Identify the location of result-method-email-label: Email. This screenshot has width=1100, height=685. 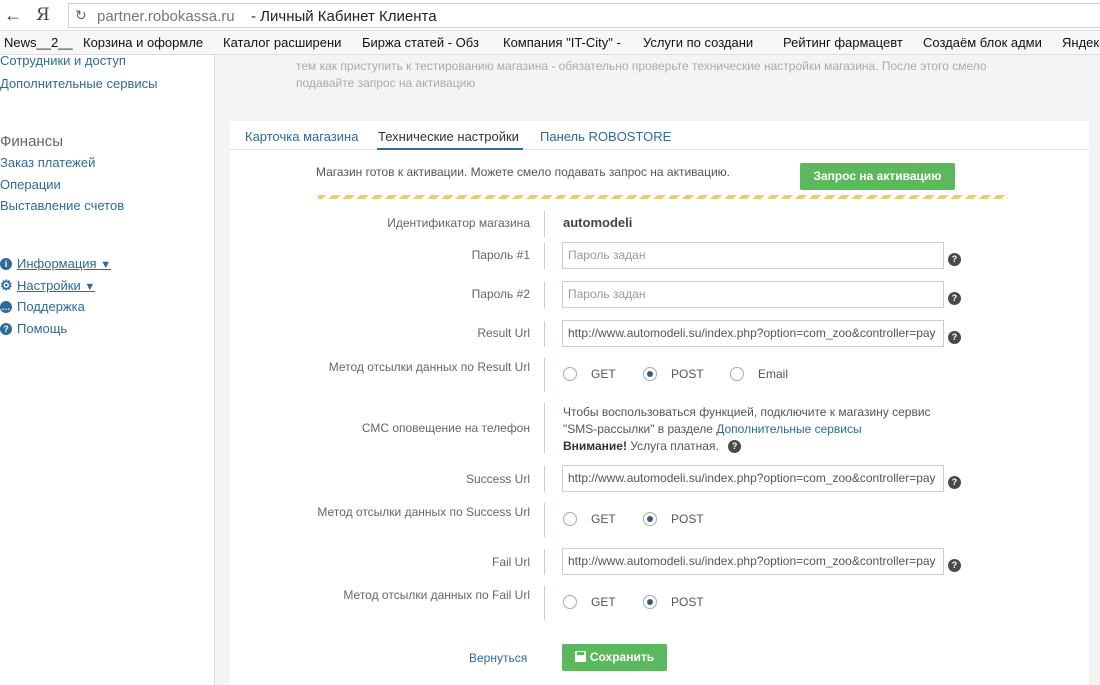
(773, 374).